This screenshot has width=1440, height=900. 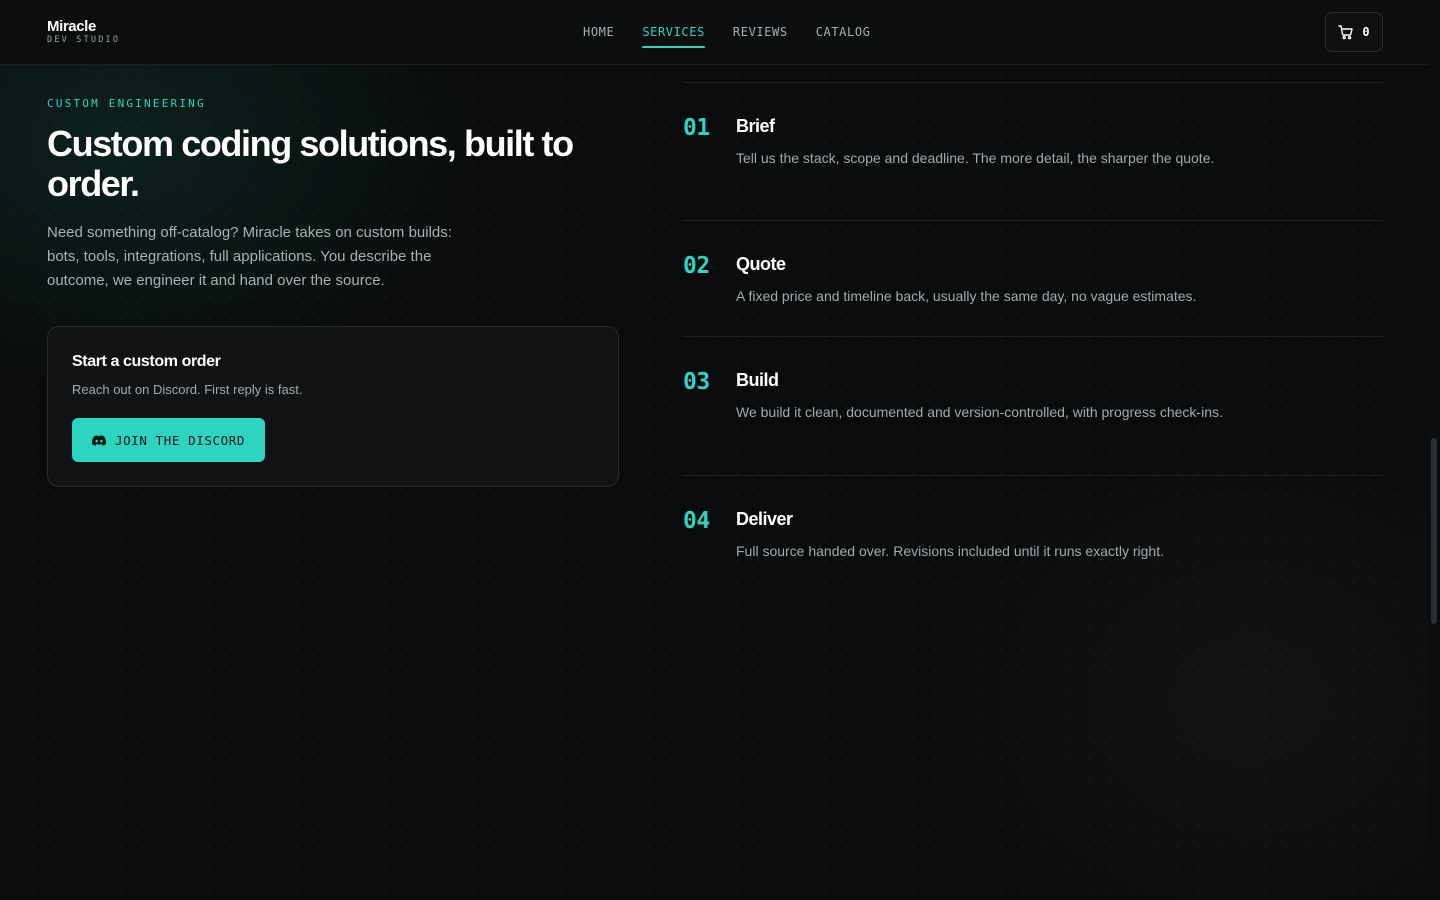 I want to click on main-nav: HOME SERVICES REVIEWS CATALOG, so click(x=726, y=32).